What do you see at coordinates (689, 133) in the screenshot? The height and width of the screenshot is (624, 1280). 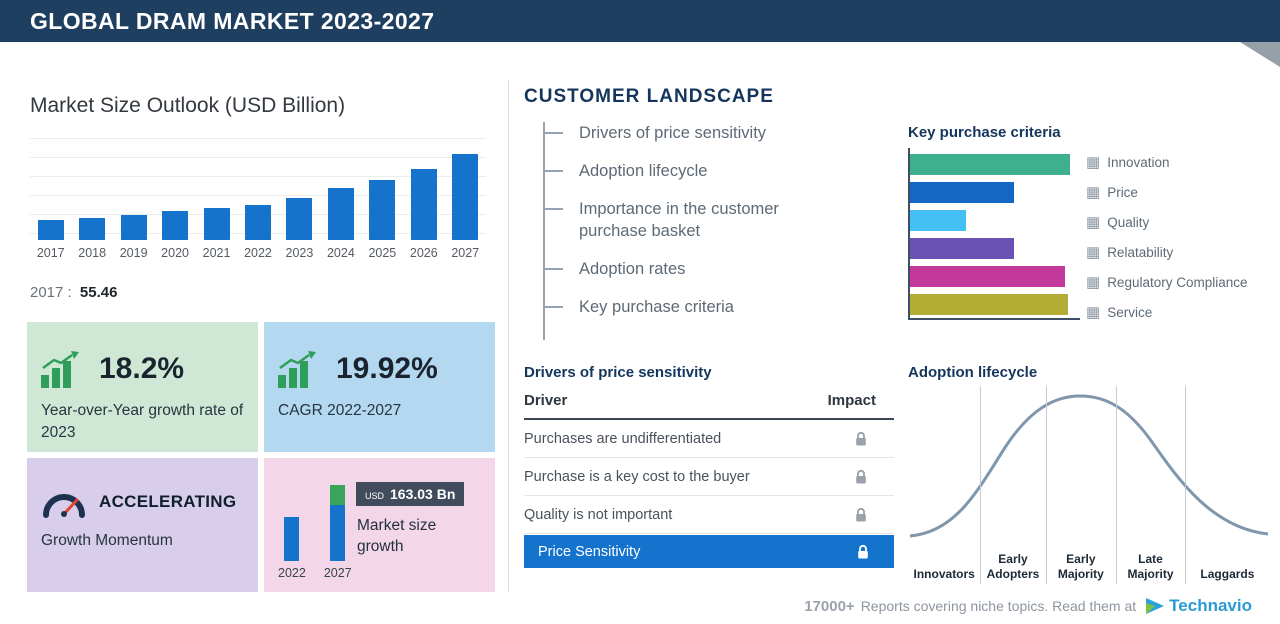 I see `list-item: Drivers of price sensitivity` at bounding box center [689, 133].